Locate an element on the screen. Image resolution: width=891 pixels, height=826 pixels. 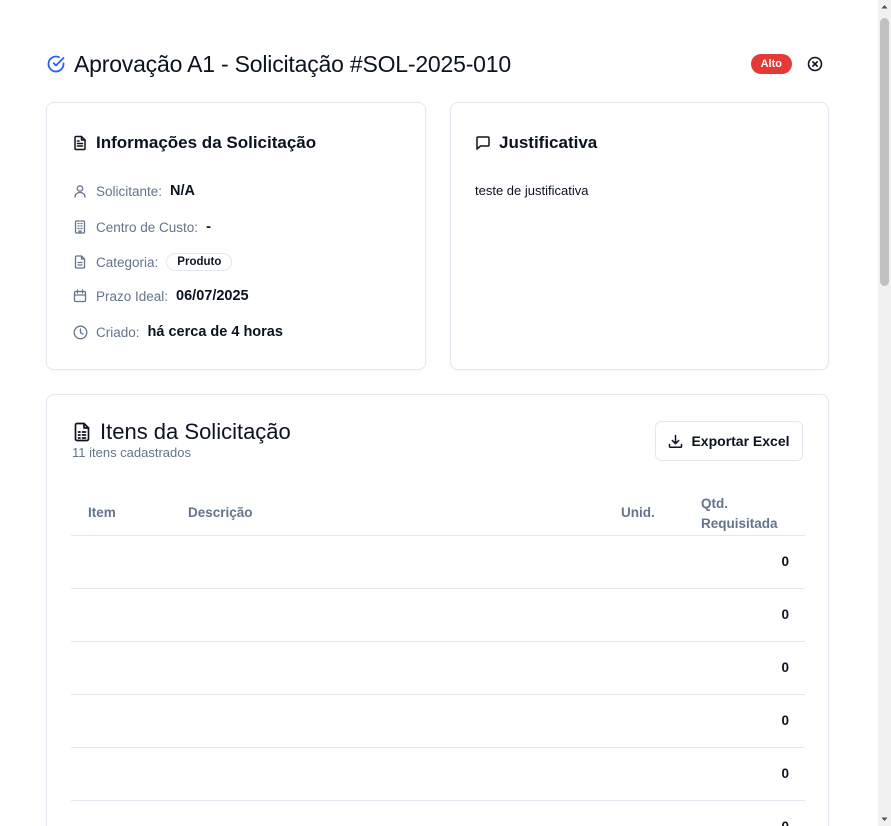
building-icon is located at coordinates (80, 227).